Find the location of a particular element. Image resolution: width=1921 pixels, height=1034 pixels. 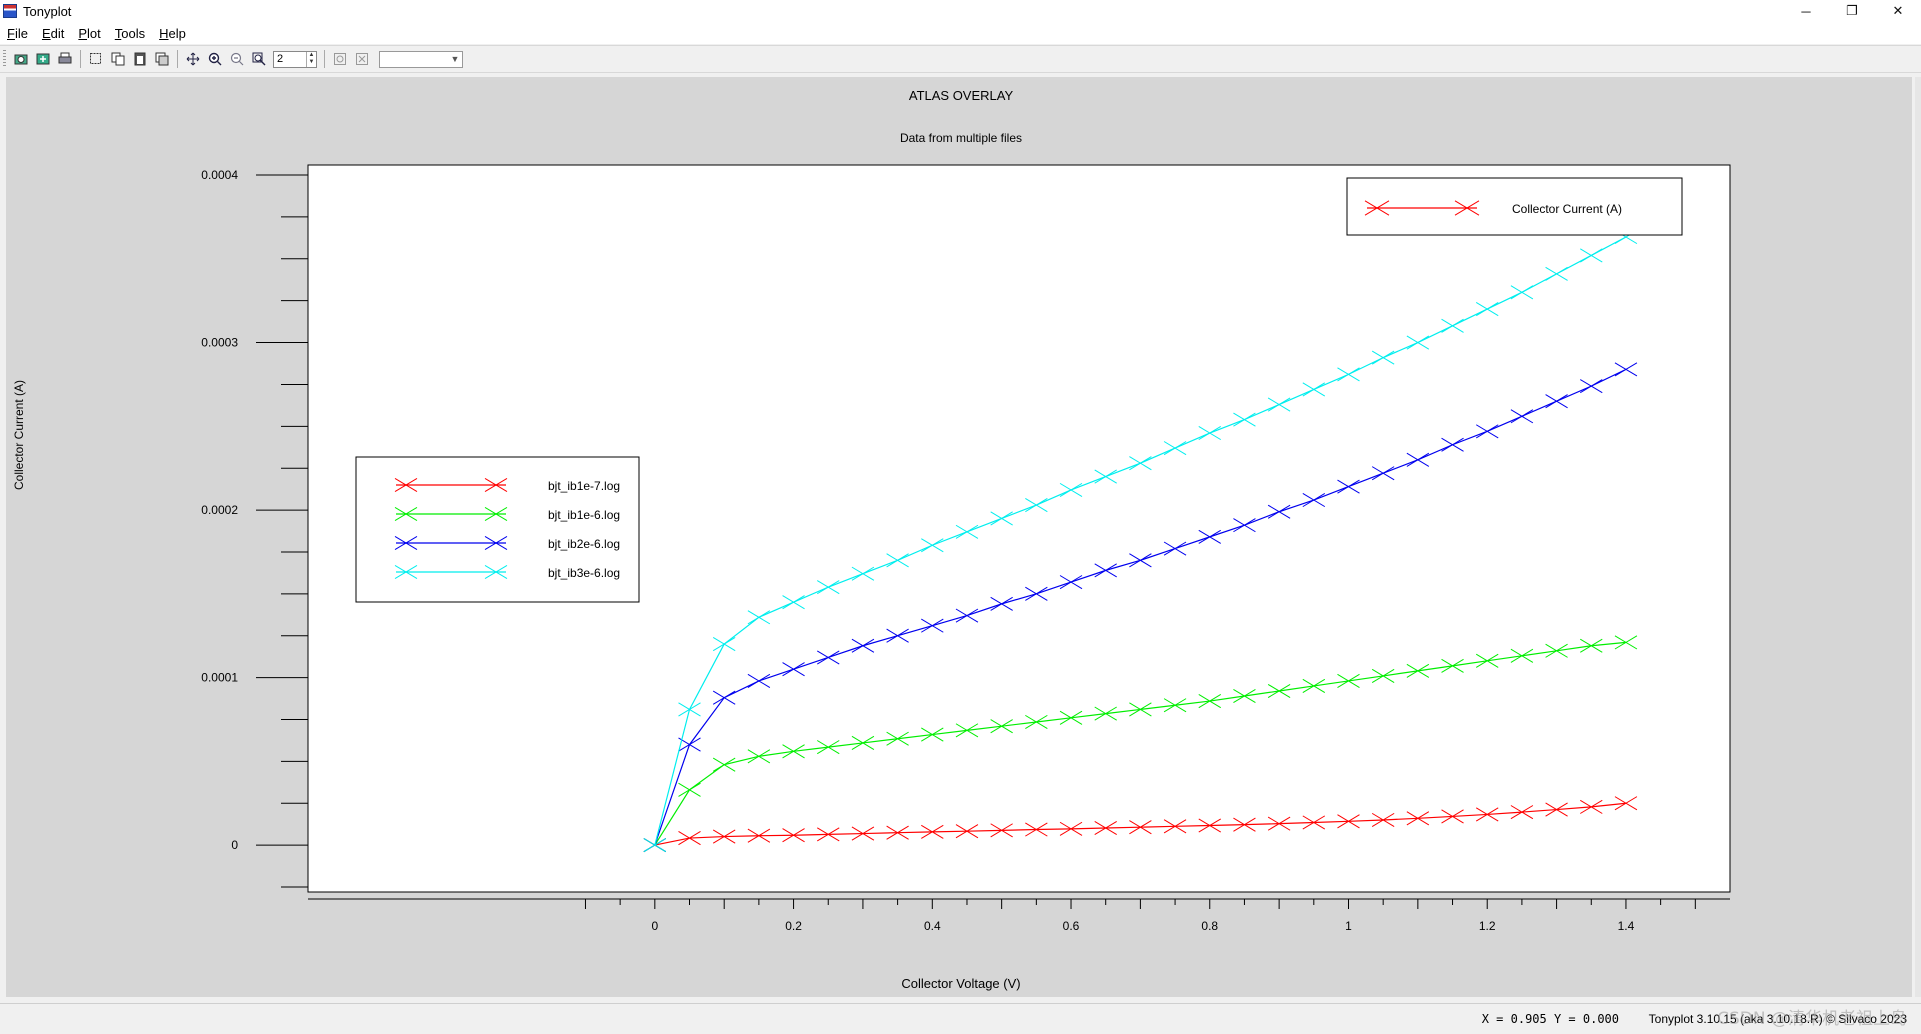

close-button: ✕ is located at coordinates (1898, 11).